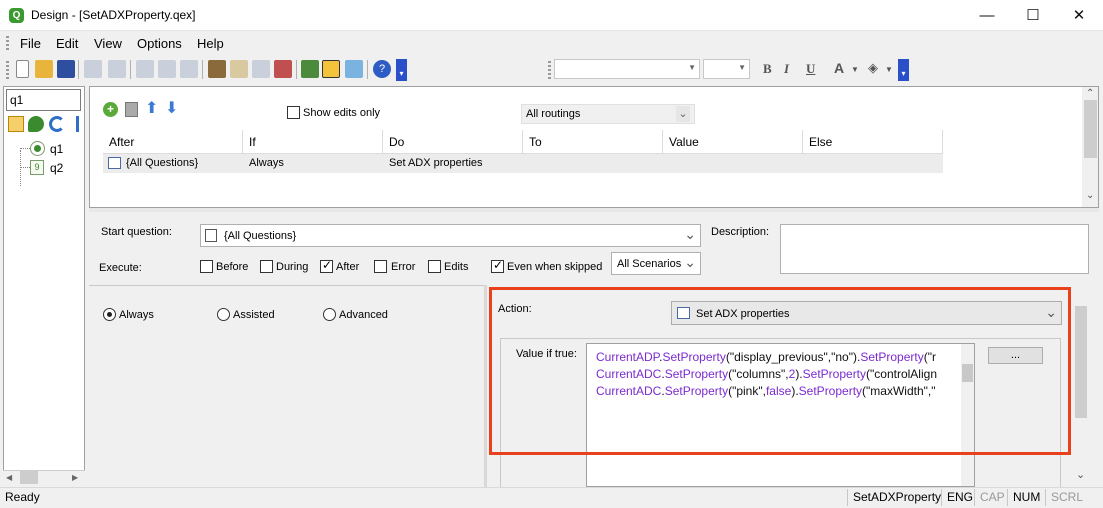 The image size is (1103, 508). Describe the element at coordinates (767, 69) in the screenshot. I see `bold-icon: B` at that location.